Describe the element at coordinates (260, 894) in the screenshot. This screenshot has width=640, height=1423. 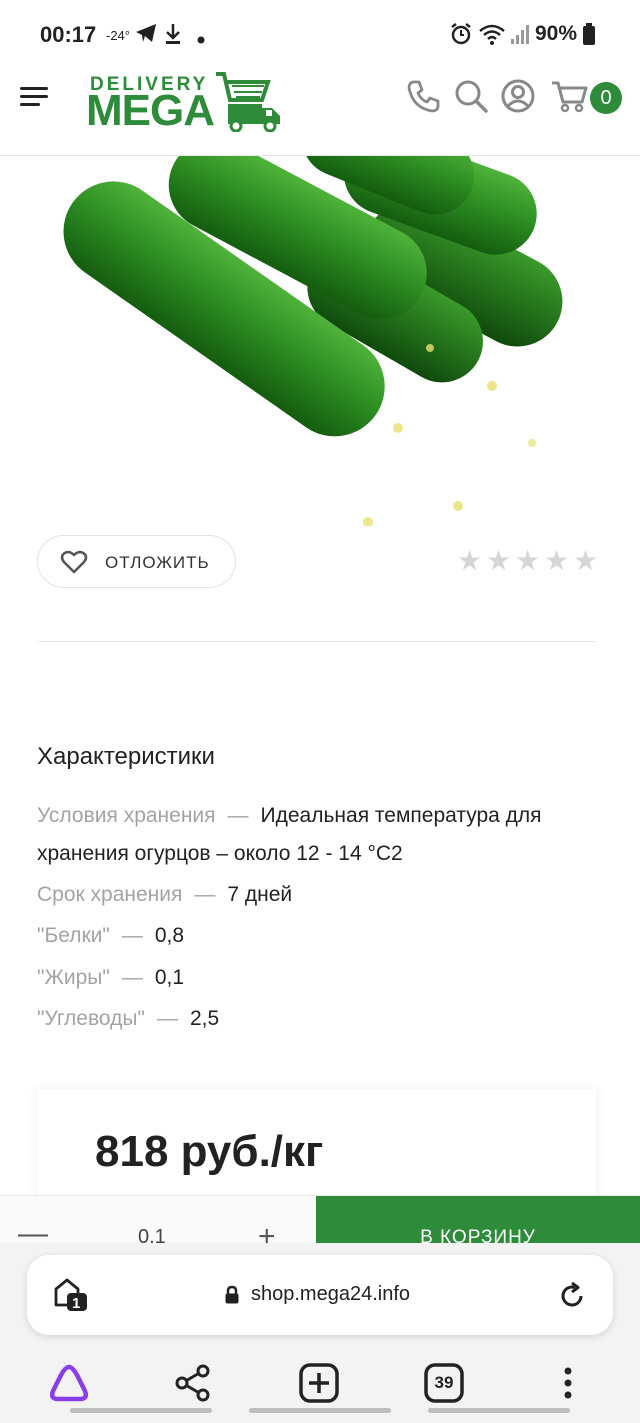
I see `characteristic-value: 7 дней` at that location.